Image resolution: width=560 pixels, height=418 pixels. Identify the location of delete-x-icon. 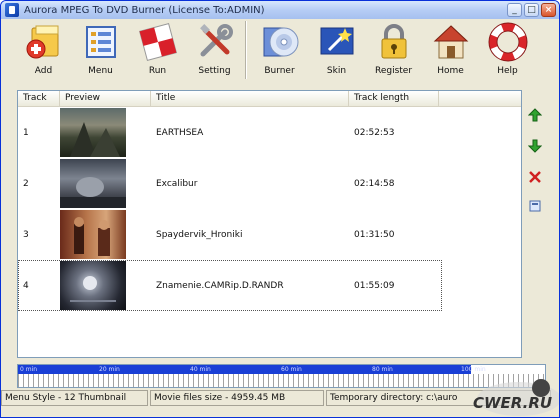
(535, 177).